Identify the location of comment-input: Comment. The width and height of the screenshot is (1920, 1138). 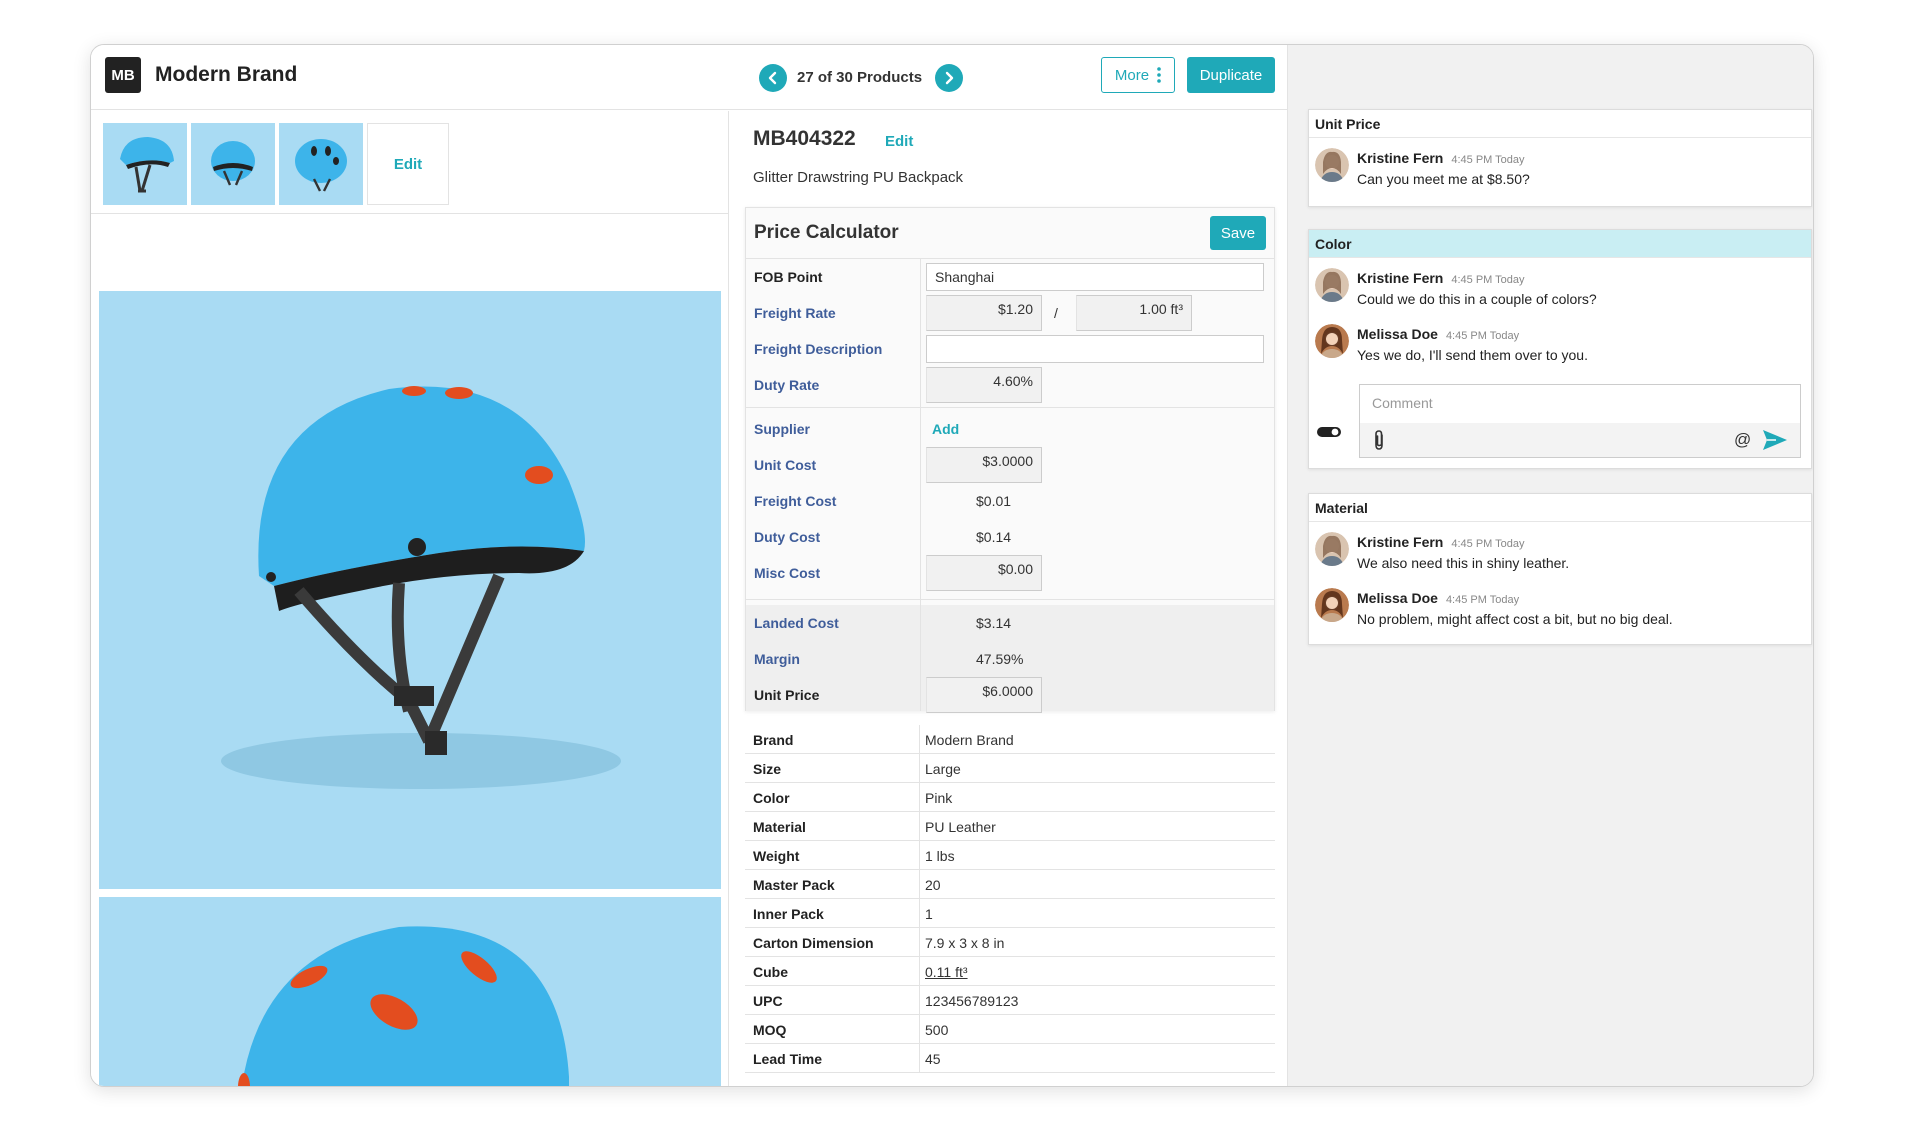
(1402, 403).